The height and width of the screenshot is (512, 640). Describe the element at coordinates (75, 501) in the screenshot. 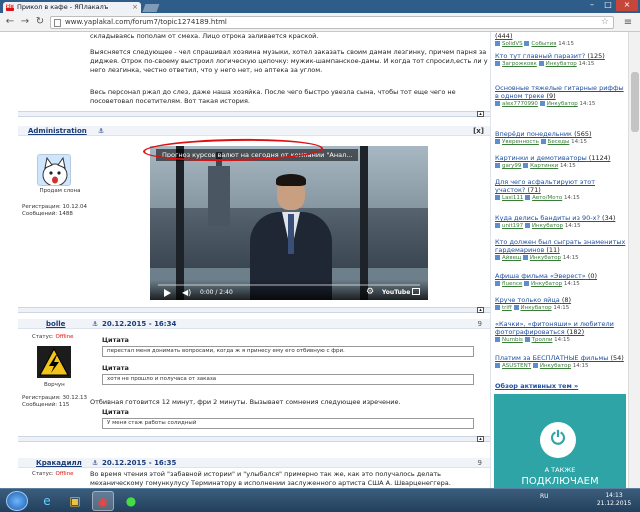

I see `folder-icon: ▣` at that location.